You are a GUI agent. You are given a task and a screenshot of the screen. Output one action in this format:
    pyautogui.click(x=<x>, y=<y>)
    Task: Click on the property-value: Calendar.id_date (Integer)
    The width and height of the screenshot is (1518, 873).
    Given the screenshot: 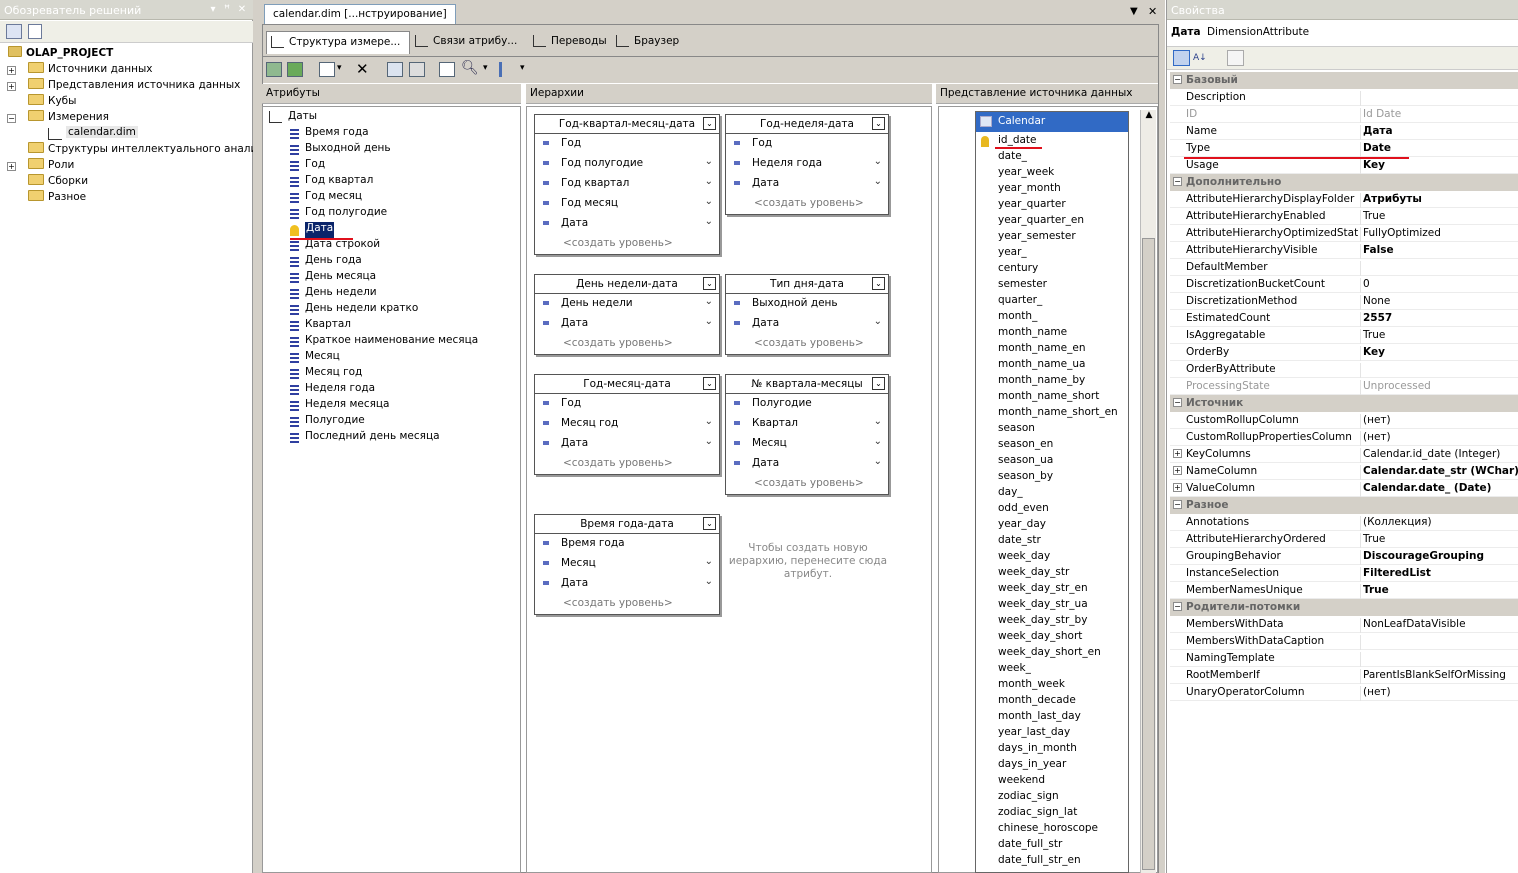 What is the action you would take?
    pyautogui.click(x=1439, y=455)
    